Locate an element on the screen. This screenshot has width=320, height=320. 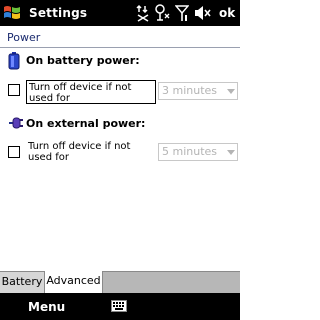
battery-timeout-label: Turn off device if not used for is located at coordinates (91, 92).